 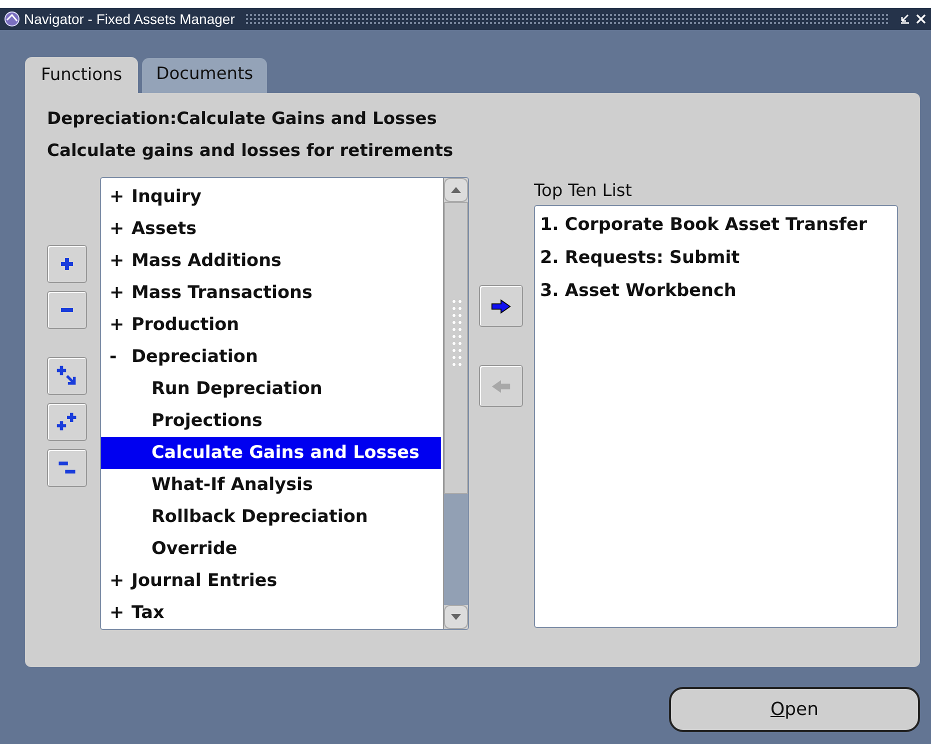 What do you see at coordinates (501, 386) in the screenshot?
I see `left-arrow-icon` at bounding box center [501, 386].